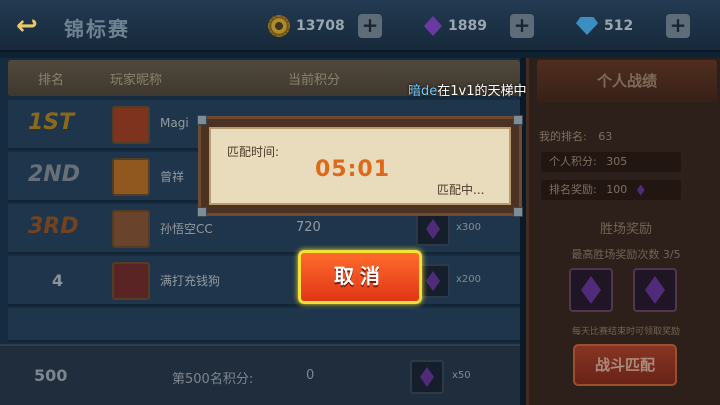  What do you see at coordinates (467, 26) in the screenshot?
I see `purple-gem-value: 1889` at bounding box center [467, 26].